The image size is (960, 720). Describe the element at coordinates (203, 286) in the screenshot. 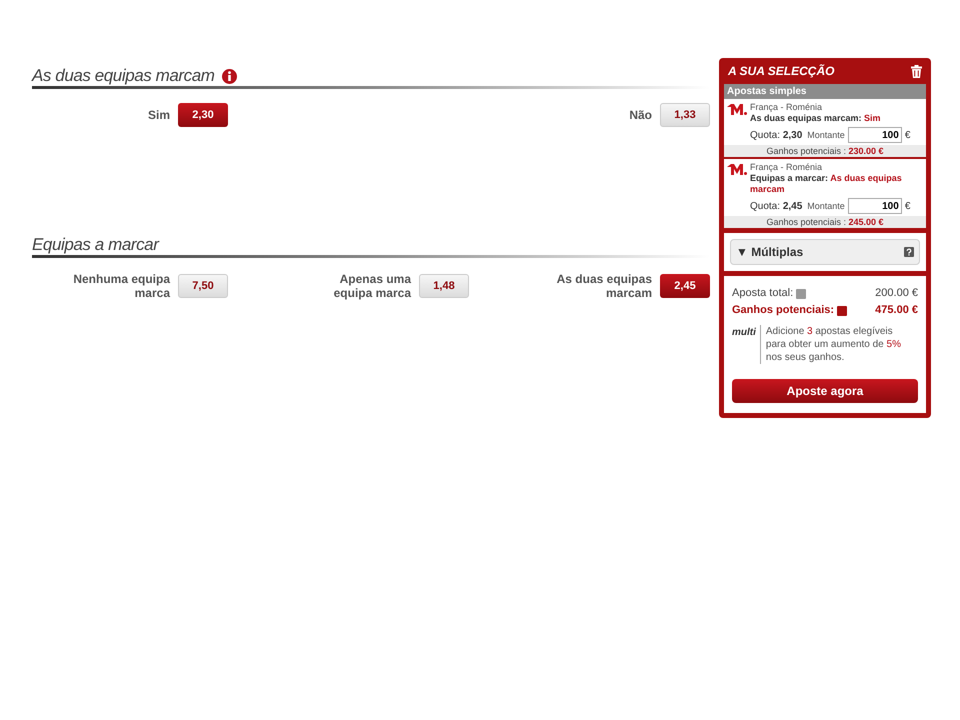

I see `odds-button: 7,50` at that location.